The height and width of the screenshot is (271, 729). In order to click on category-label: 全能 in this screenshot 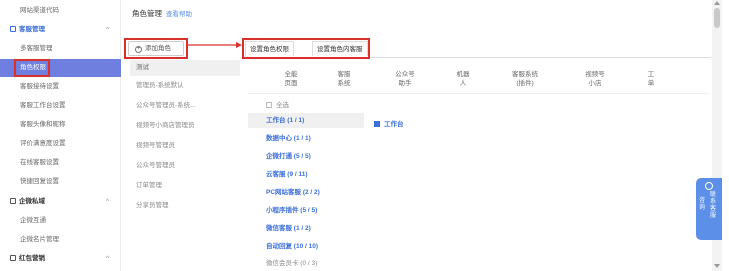, I will do `click(291, 74)`.